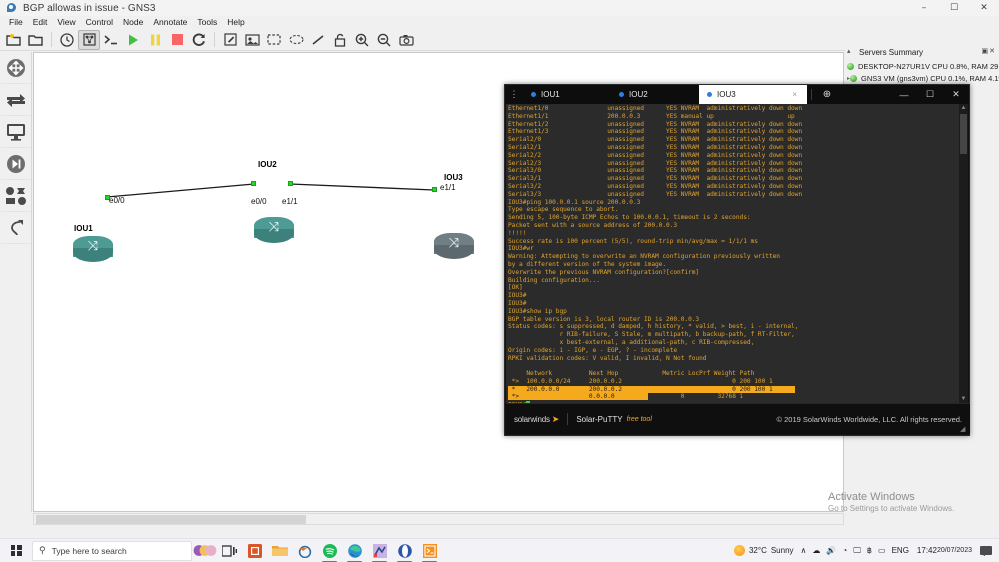 The image size is (999, 562). Describe the element at coordinates (900, 550) in the screenshot. I see `language-indicator: ENG` at that location.